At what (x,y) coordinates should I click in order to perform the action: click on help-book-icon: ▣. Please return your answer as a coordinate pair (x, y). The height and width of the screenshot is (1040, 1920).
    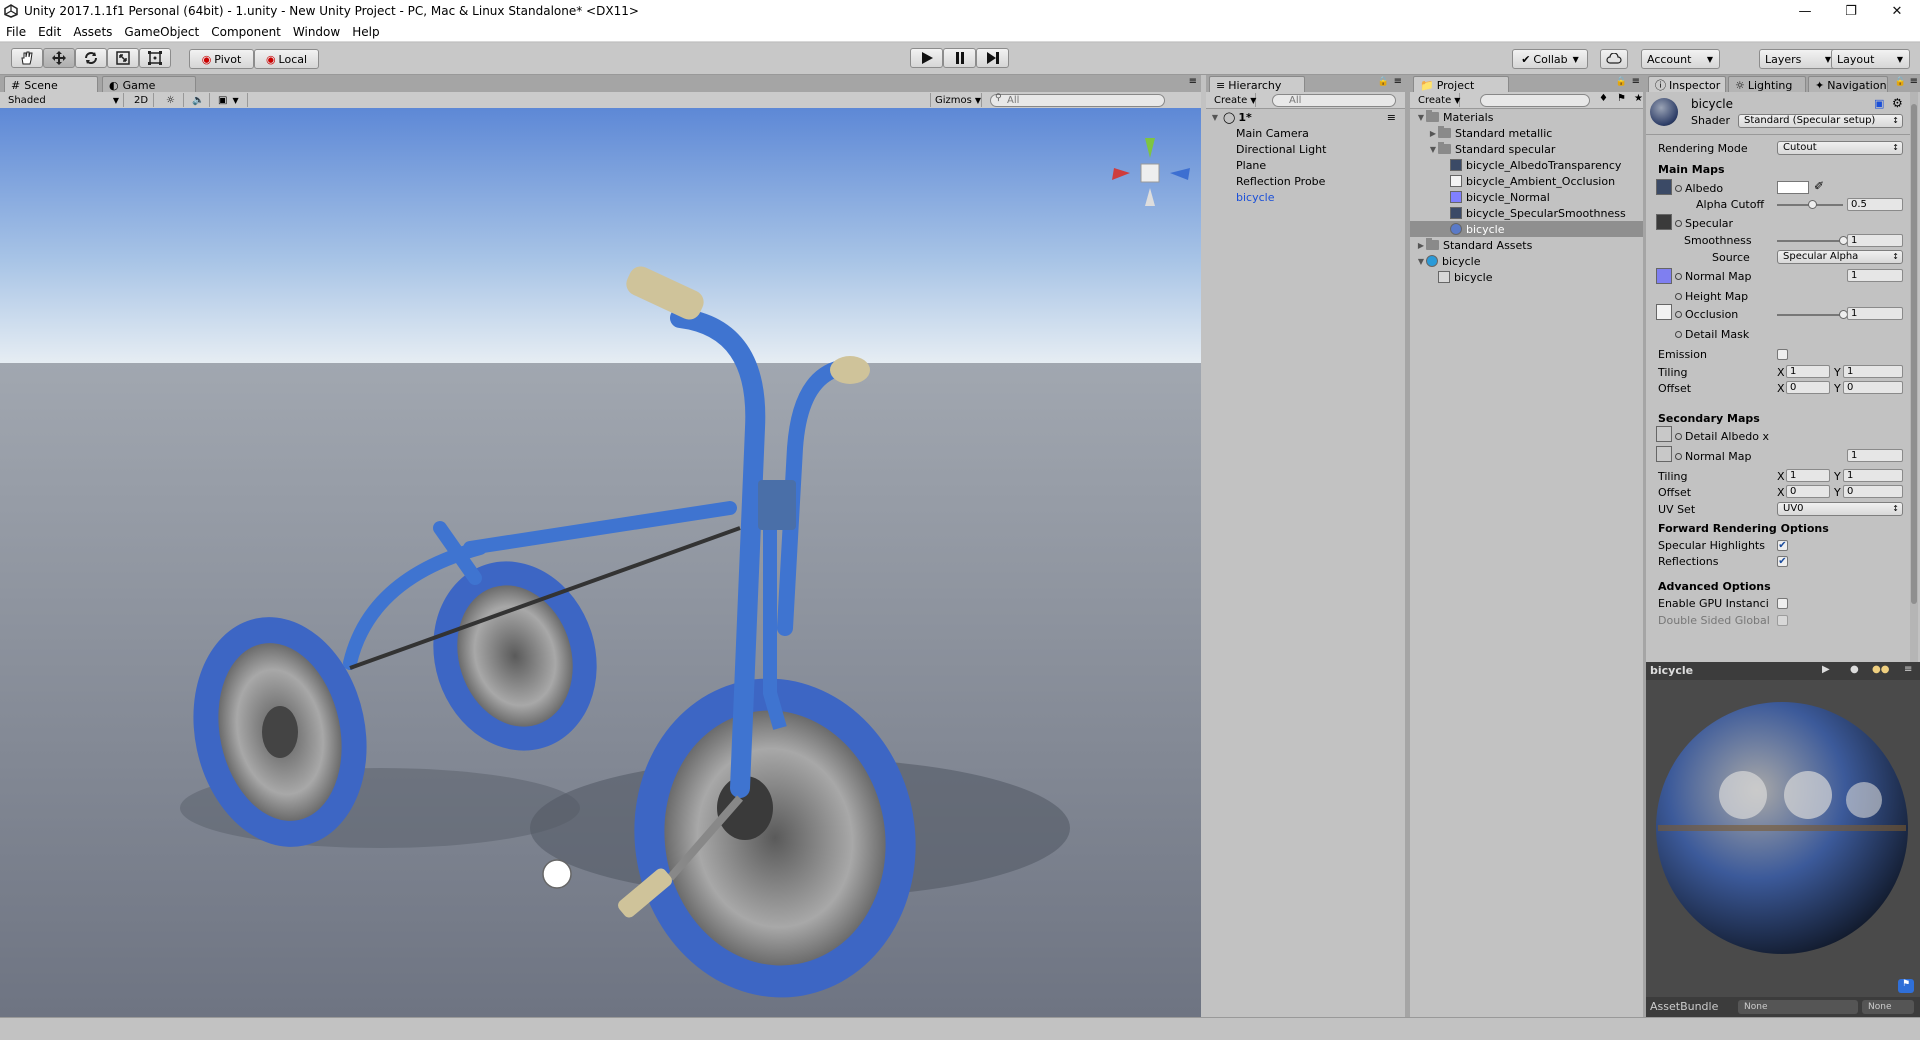
    Looking at the image, I should click on (1879, 103).